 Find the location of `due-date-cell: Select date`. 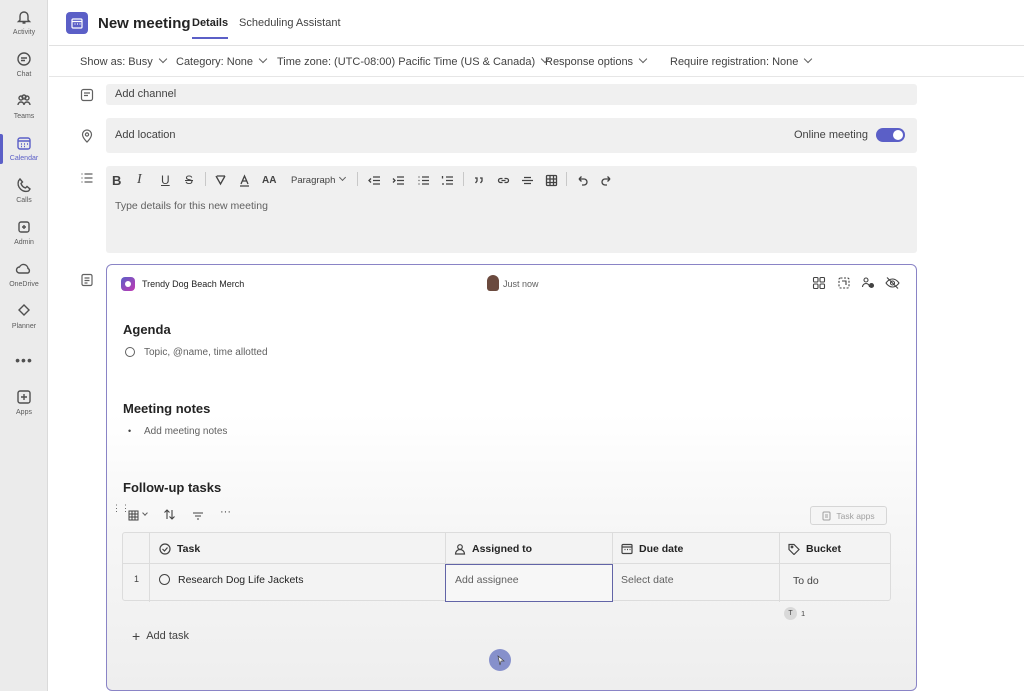

due-date-cell: Select date is located at coordinates (647, 580).